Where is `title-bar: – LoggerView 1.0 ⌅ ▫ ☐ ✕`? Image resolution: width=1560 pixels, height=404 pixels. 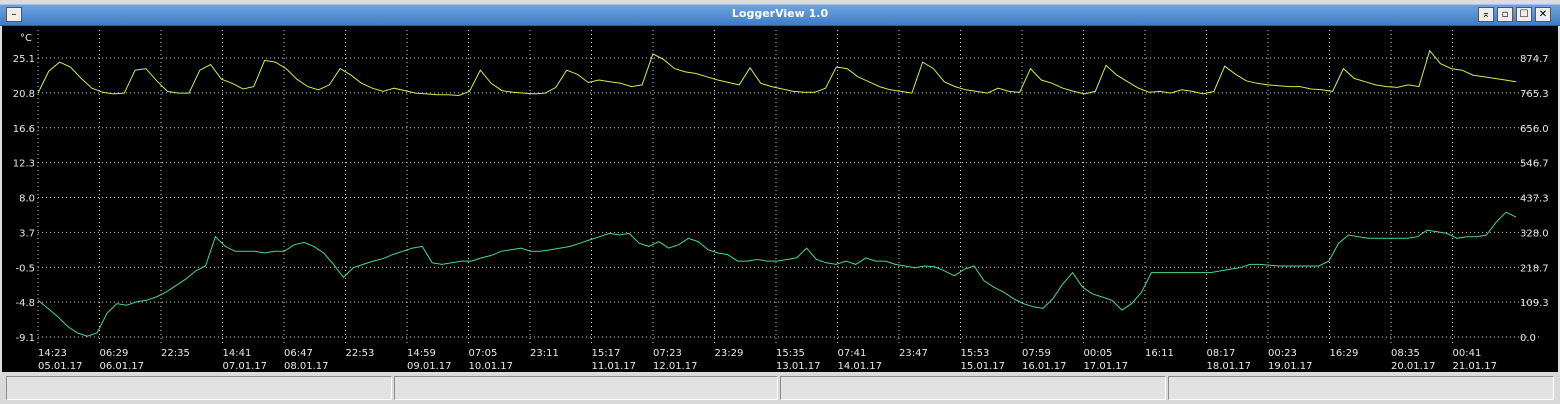
title-bar: – LoggerView 1.0 ⌅ ▫ ☐ ✕ is located at coordinates (780, 15).